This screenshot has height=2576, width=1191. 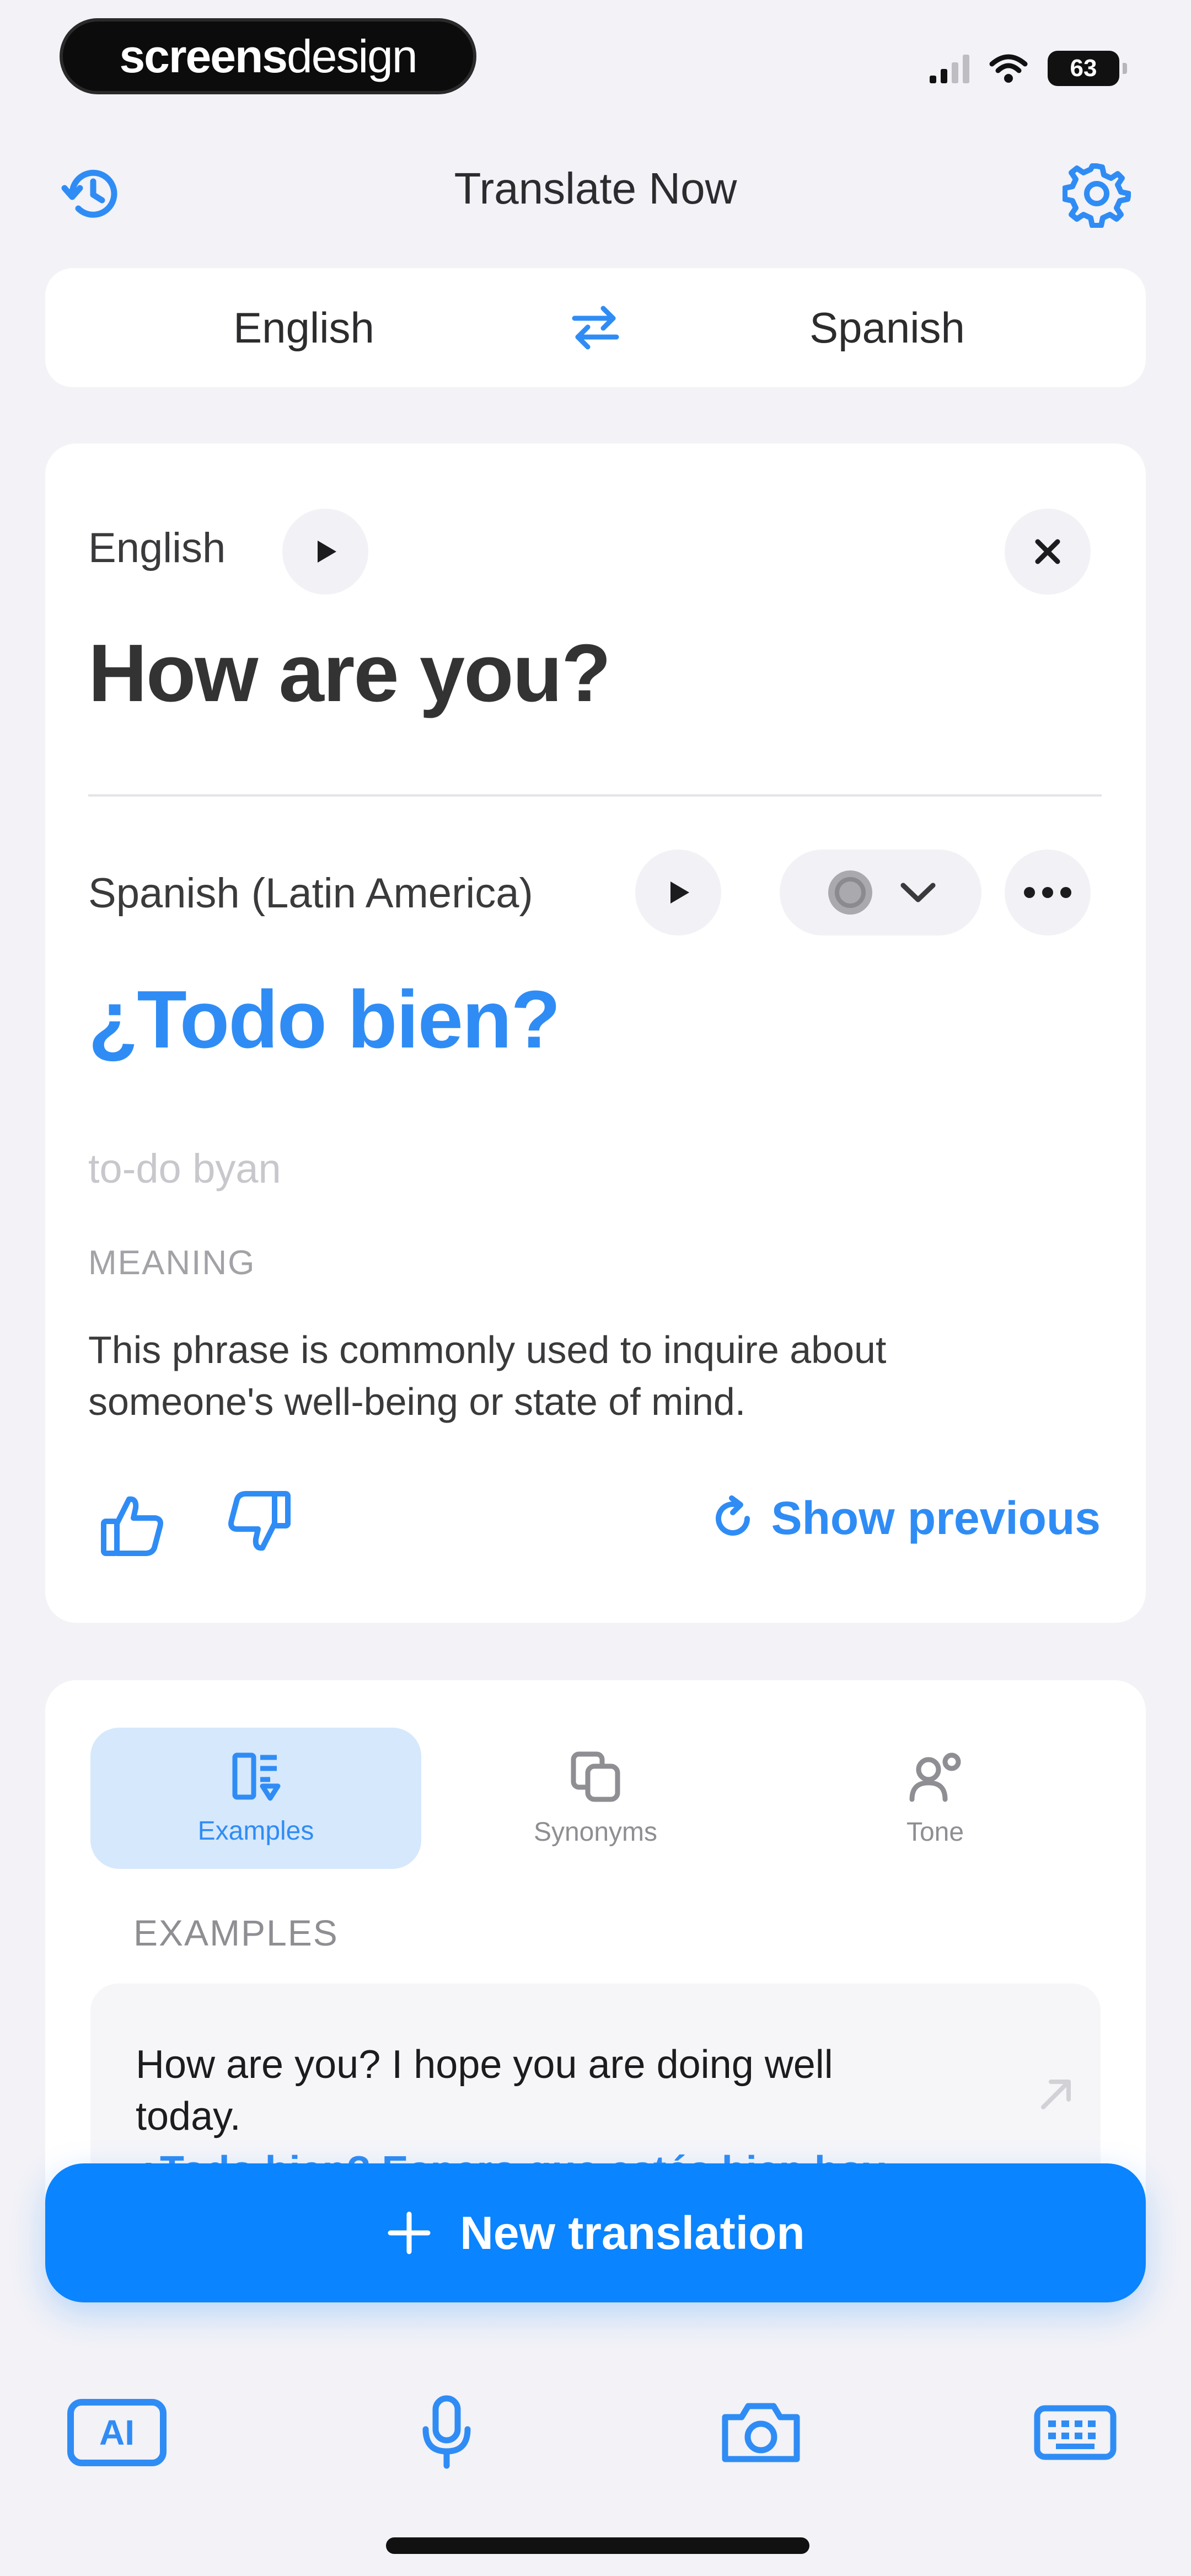 I want to click on ai-icon: AI, so click(x=117, y=2432).